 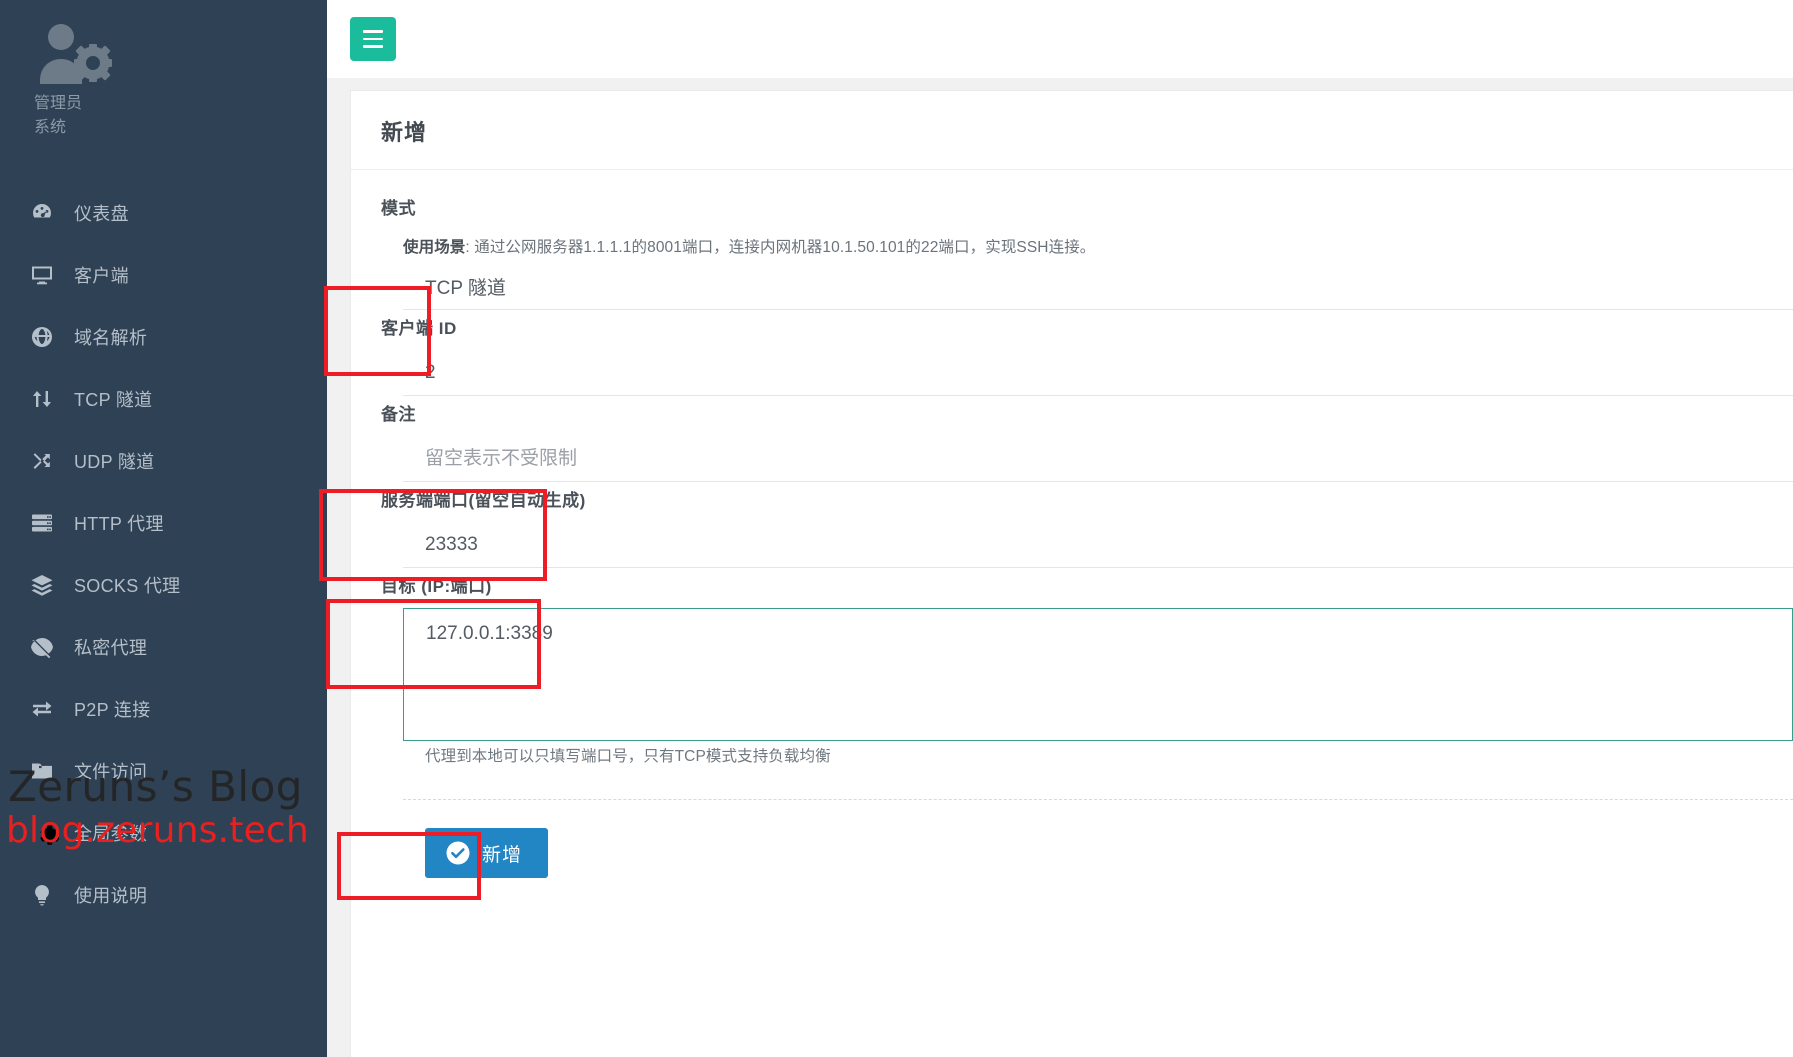 What do you see at coordinates (47, 213) in the screenshot?
I see `dashboard-gauge-icon` at bounding box center [47, 213].